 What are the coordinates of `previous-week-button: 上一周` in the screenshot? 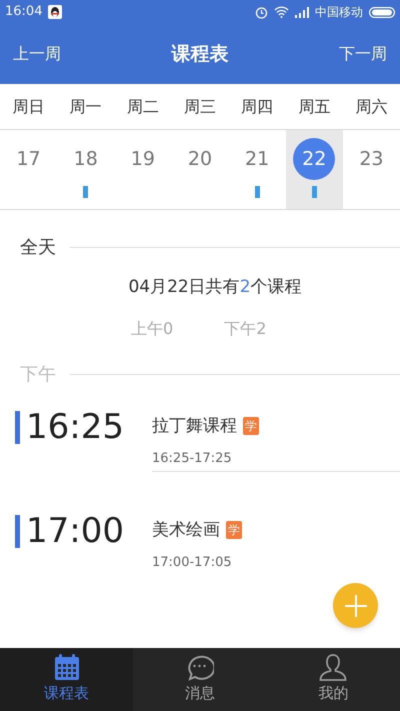 It's located at (37, 54).